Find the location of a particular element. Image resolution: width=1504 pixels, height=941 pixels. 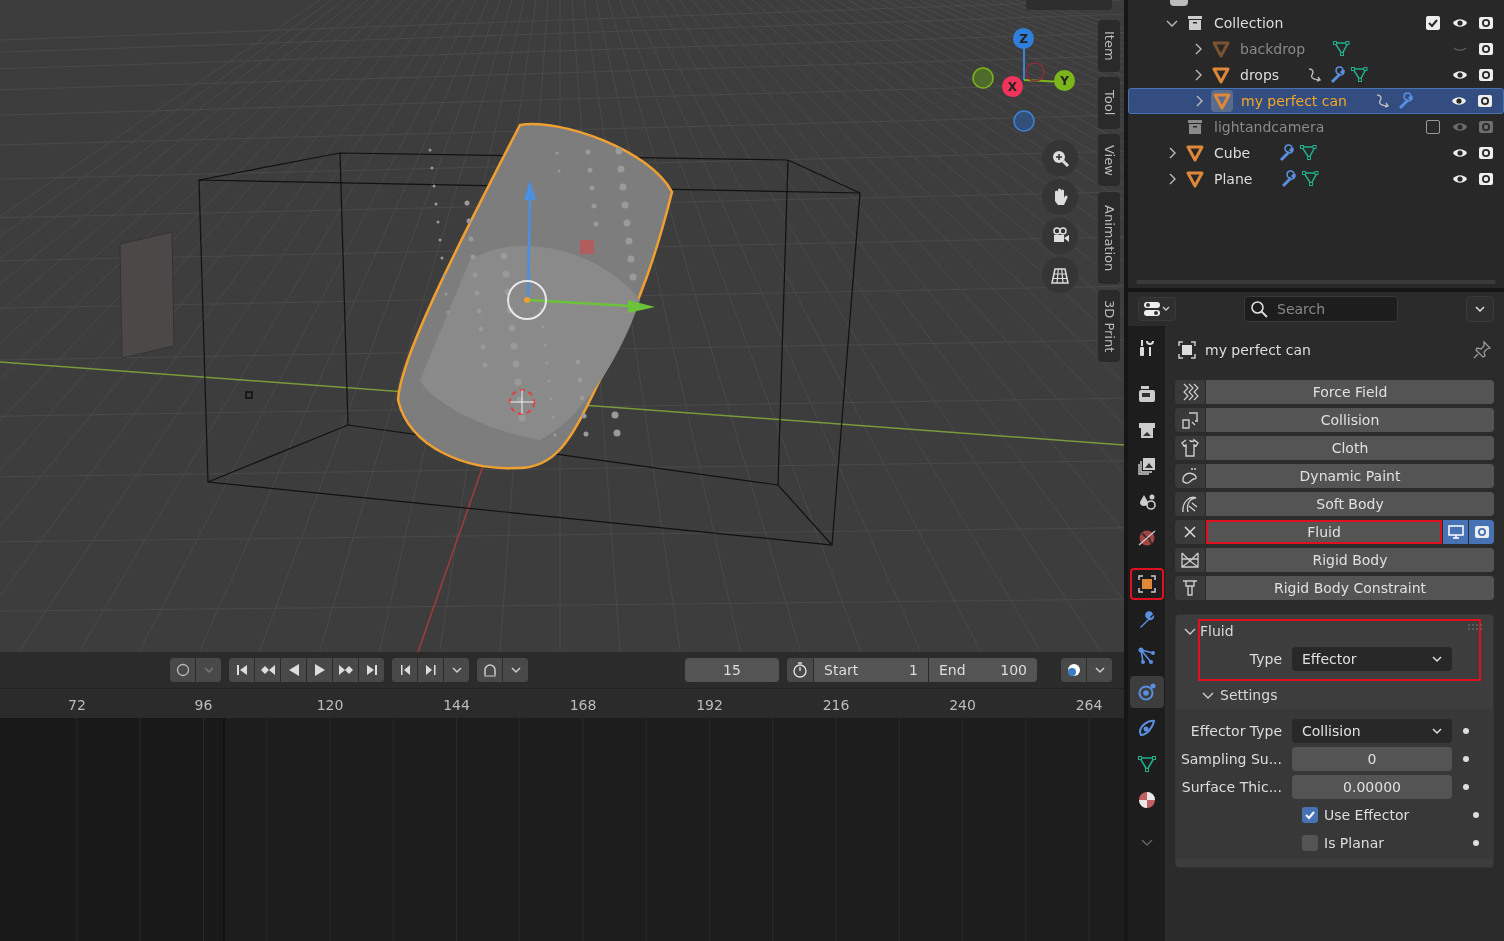

negative-y-axis-handle is located at coordinates (983, 78).